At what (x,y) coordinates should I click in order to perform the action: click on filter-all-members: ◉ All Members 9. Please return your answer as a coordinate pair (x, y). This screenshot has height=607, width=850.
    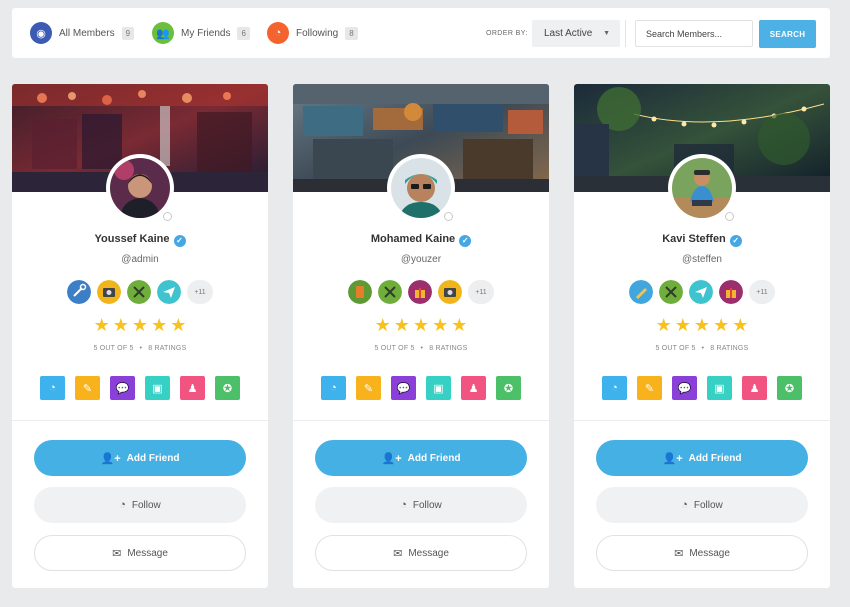
    Looking at the image, I should click on (82, 33).